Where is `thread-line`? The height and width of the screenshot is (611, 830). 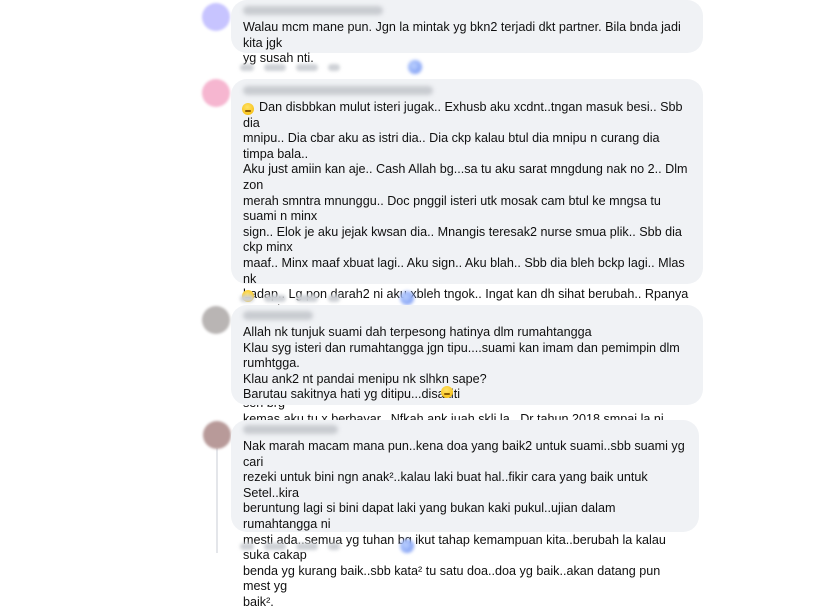
thread-line is located at coordinates (217, 500).